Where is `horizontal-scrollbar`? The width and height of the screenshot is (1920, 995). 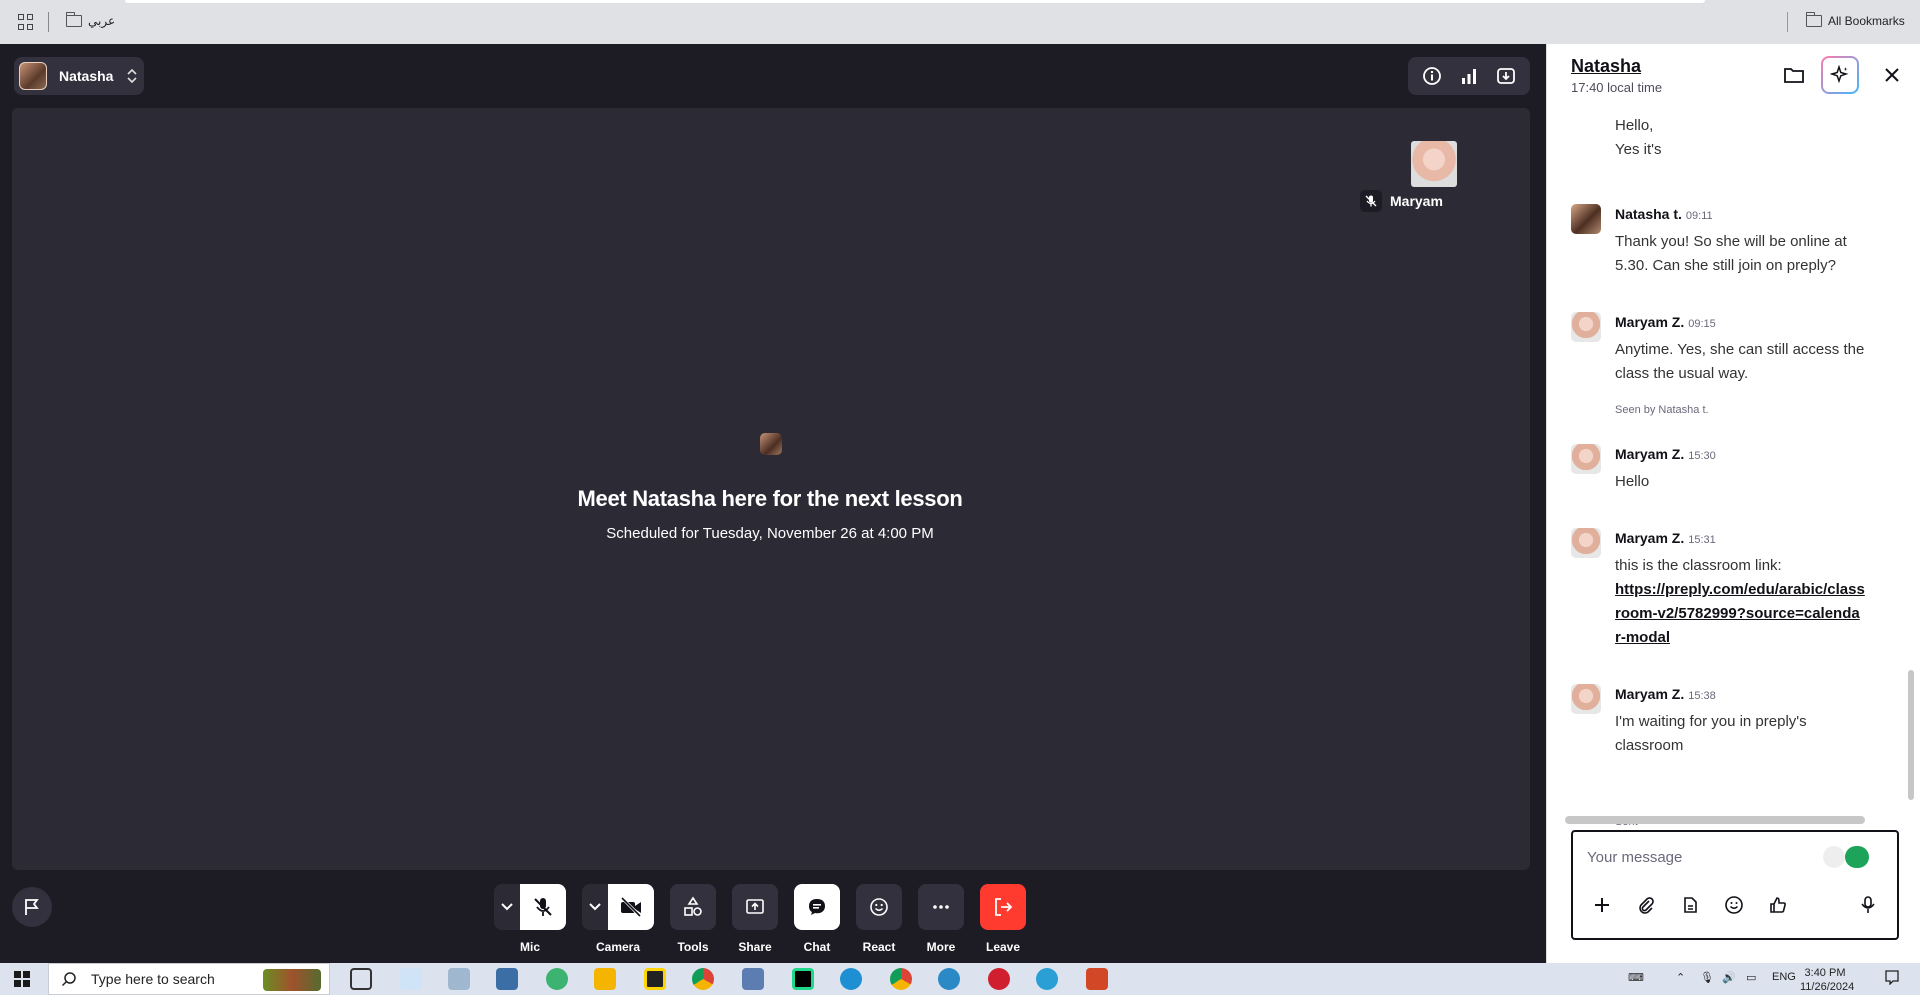 horizontal-scrollbar is located at coordinates (1730, 820).